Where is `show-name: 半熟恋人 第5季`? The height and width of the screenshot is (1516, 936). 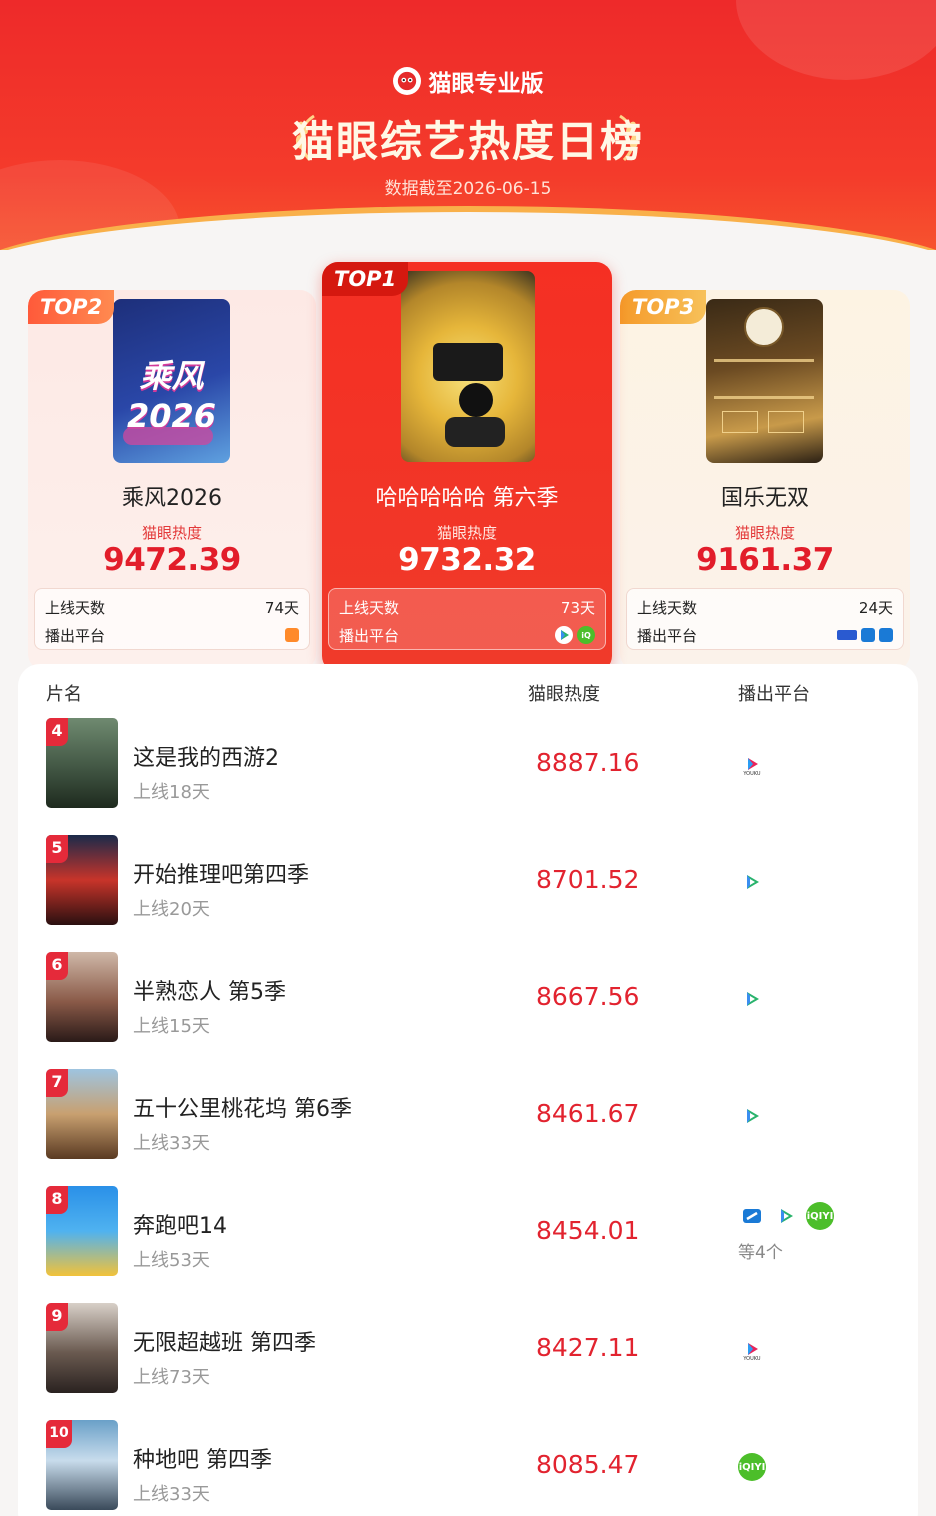
show-name: 半熟恋人 第5季 is located at coordinates (209, 992).